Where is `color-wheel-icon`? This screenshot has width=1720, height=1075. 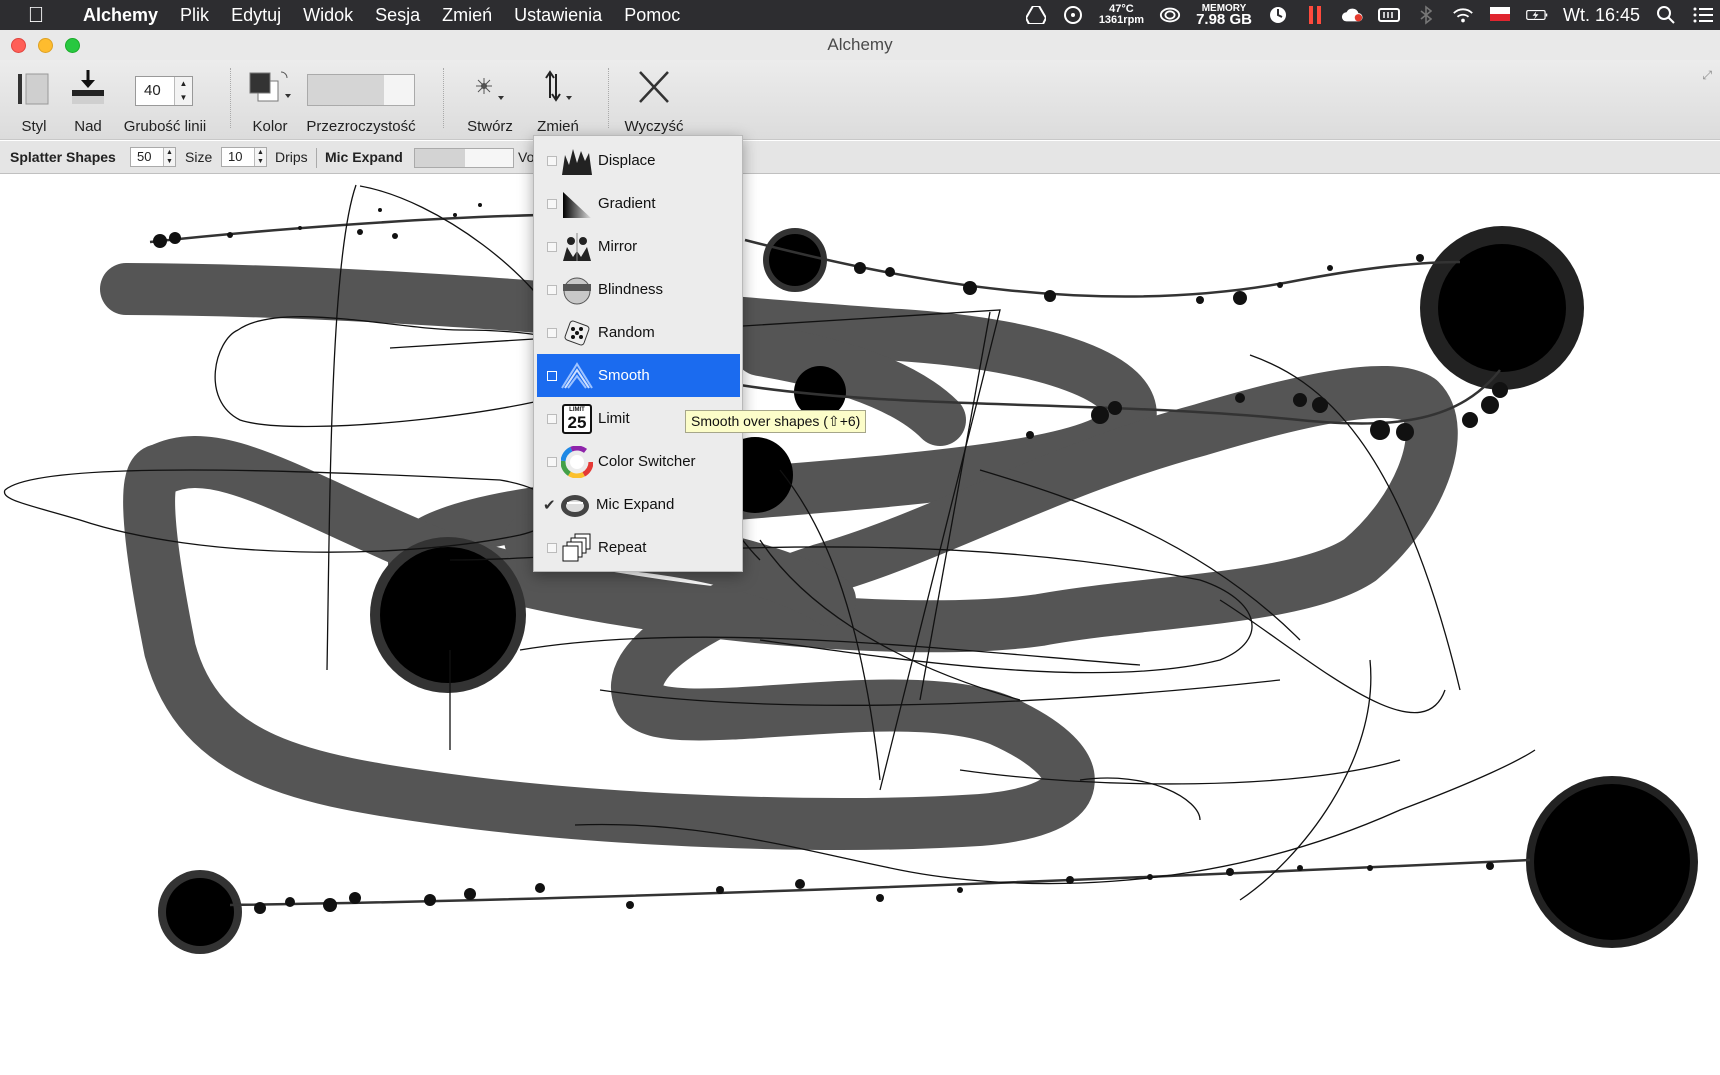
color-wheel-icon is located at coordinates (577, 461).